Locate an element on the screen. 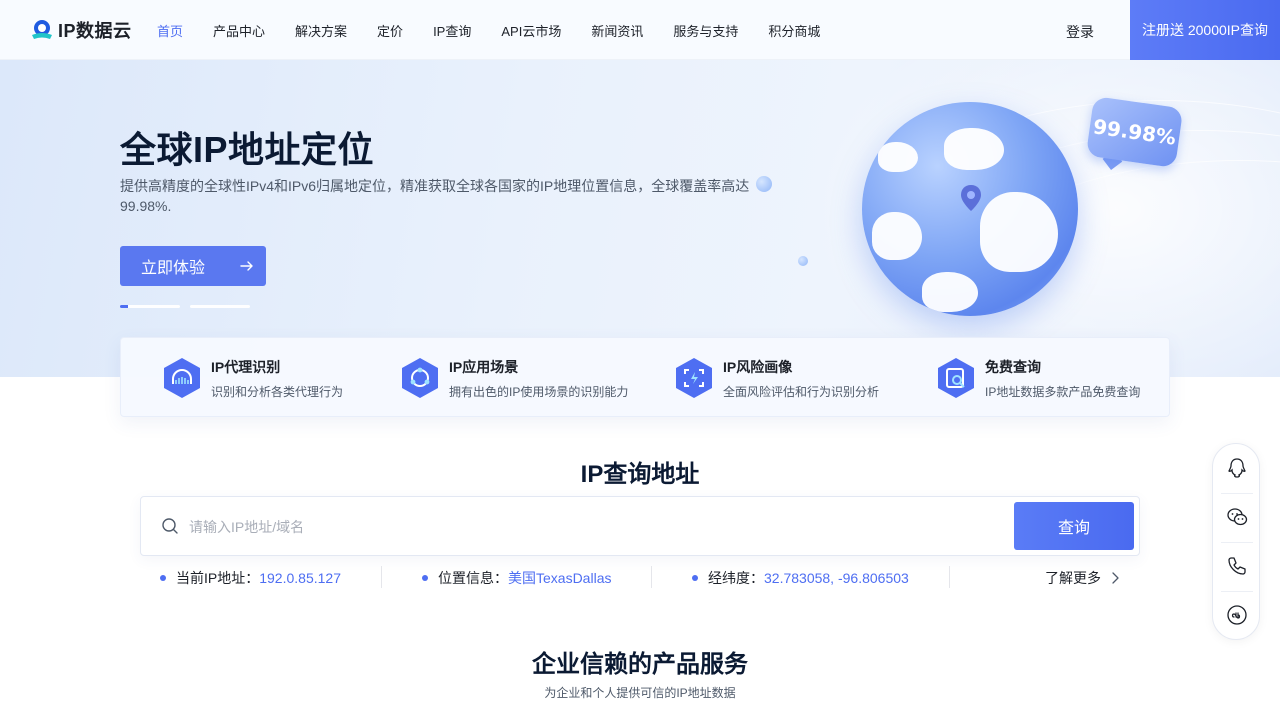  proxy-icon is located at coordinates (182, 378).